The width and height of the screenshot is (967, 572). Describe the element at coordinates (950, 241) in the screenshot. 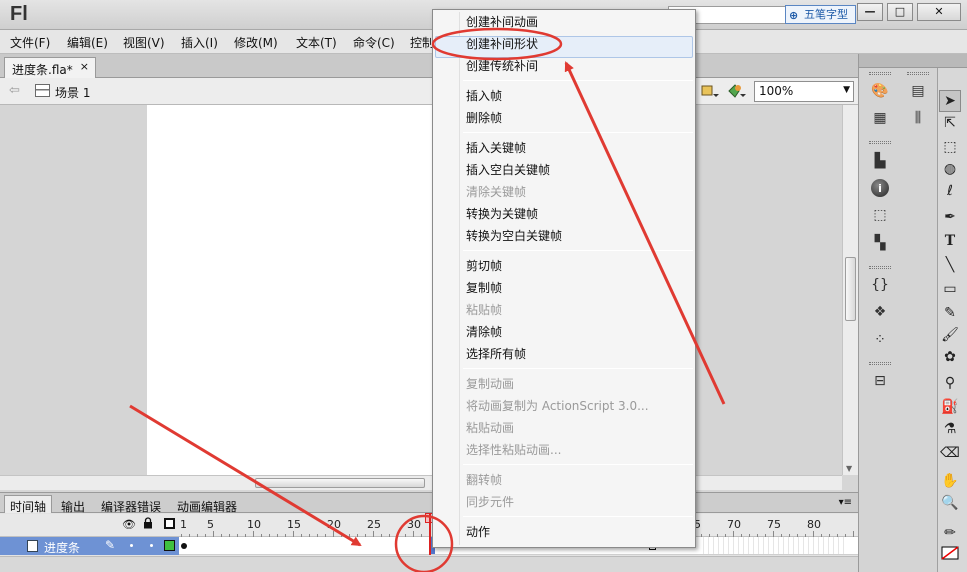

I see `text-tool-icon: T` at that location.